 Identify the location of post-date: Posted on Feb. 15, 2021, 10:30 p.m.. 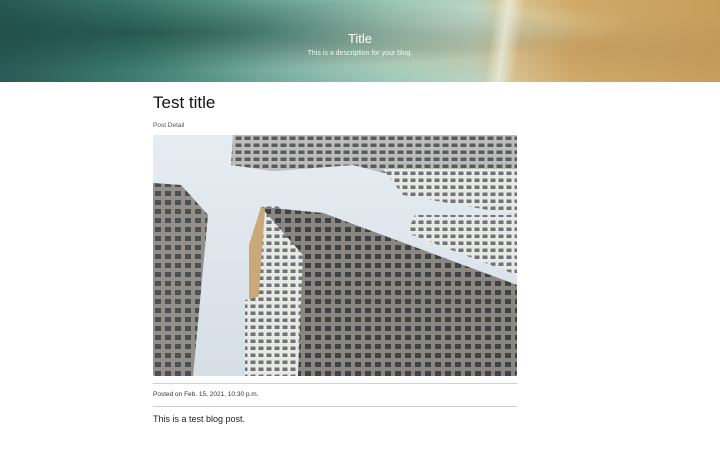
(206, 394).